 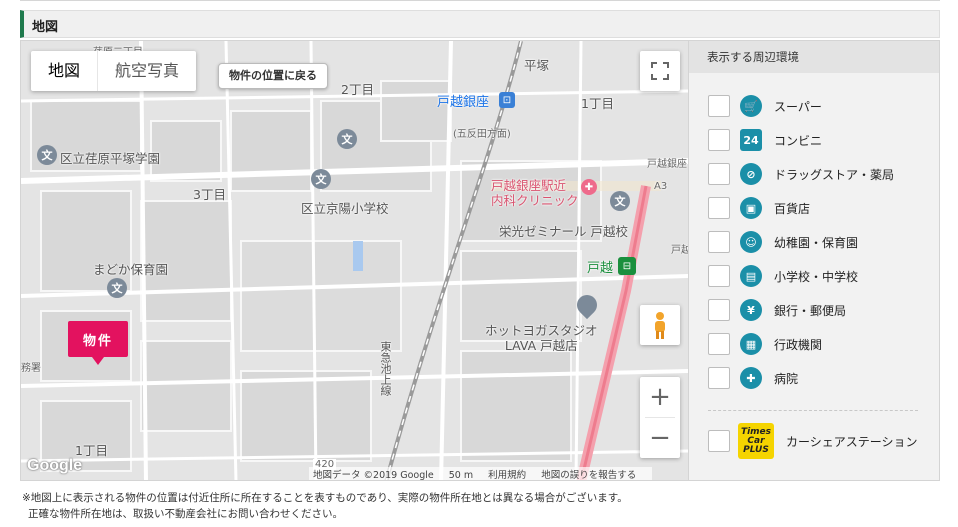 What do you see at coordinates (751, 174) in the screenshot?
I see `pill-icon: ⊘` at bounding box center [751, 174].